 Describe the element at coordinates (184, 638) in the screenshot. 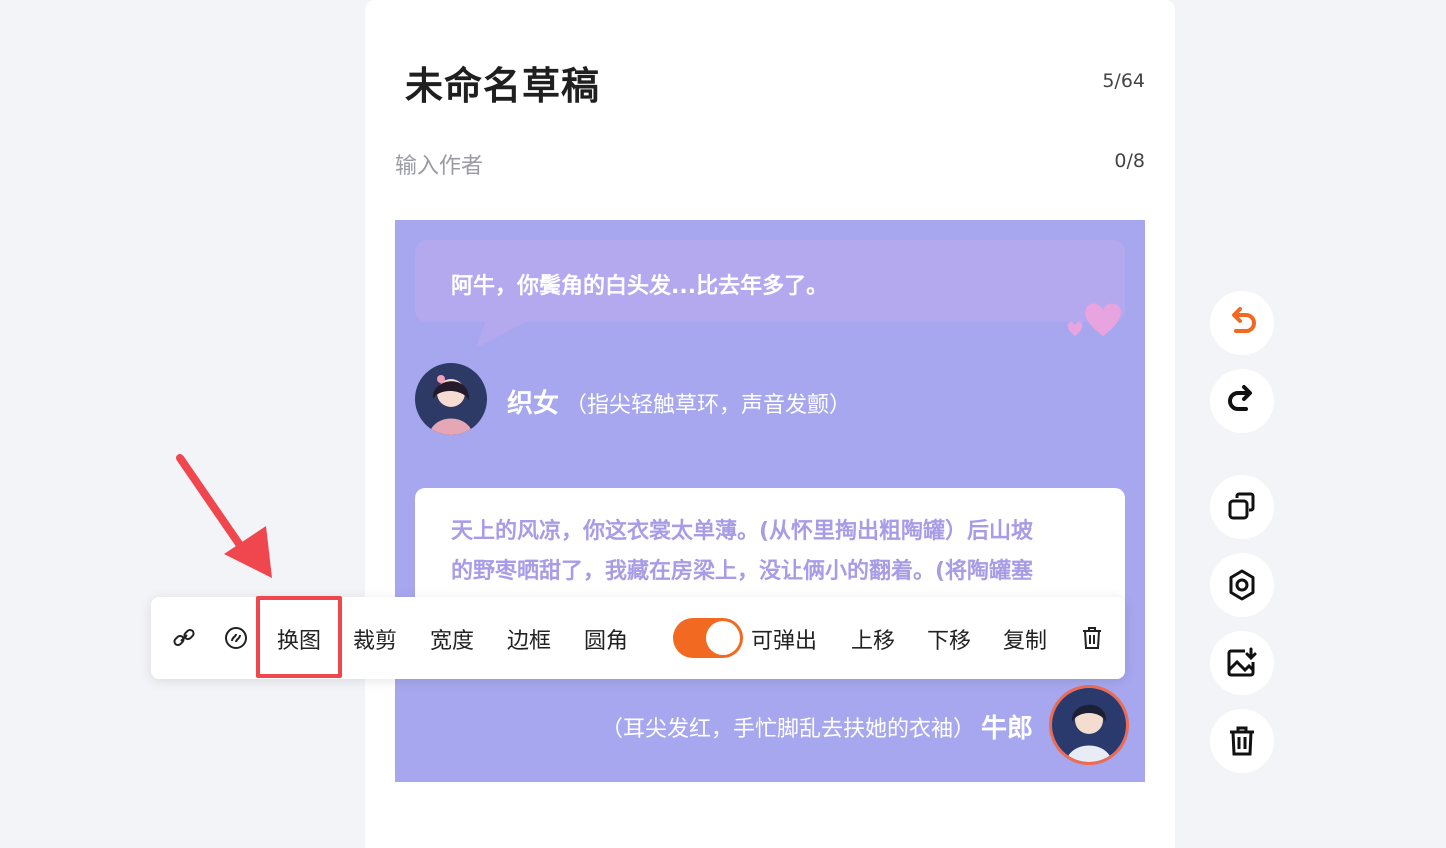

I see `link-icon` at that location.